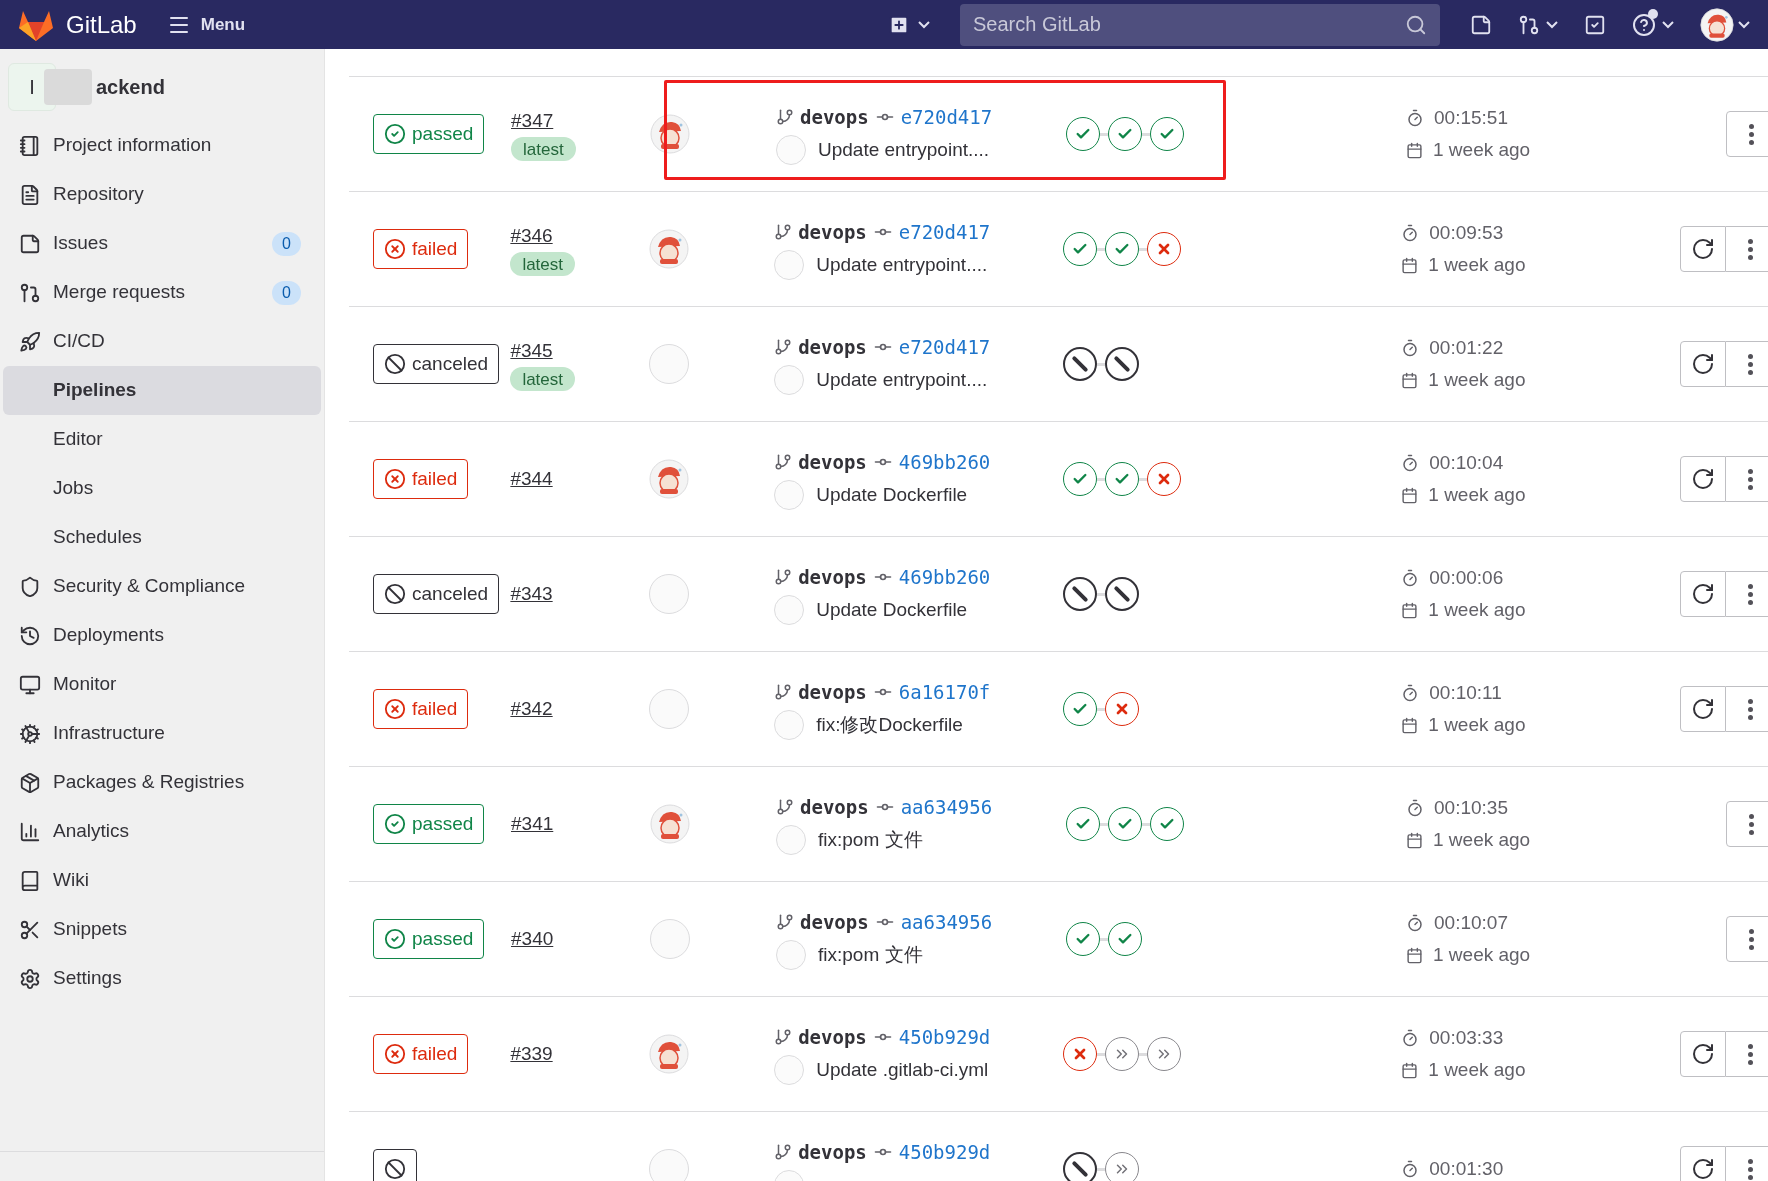 This screenshot has width=1768, height=1181. Describe the element at coordinates (944, 692) in the screenshot. I see `commit-sha-link: 6a16170f` at that location.